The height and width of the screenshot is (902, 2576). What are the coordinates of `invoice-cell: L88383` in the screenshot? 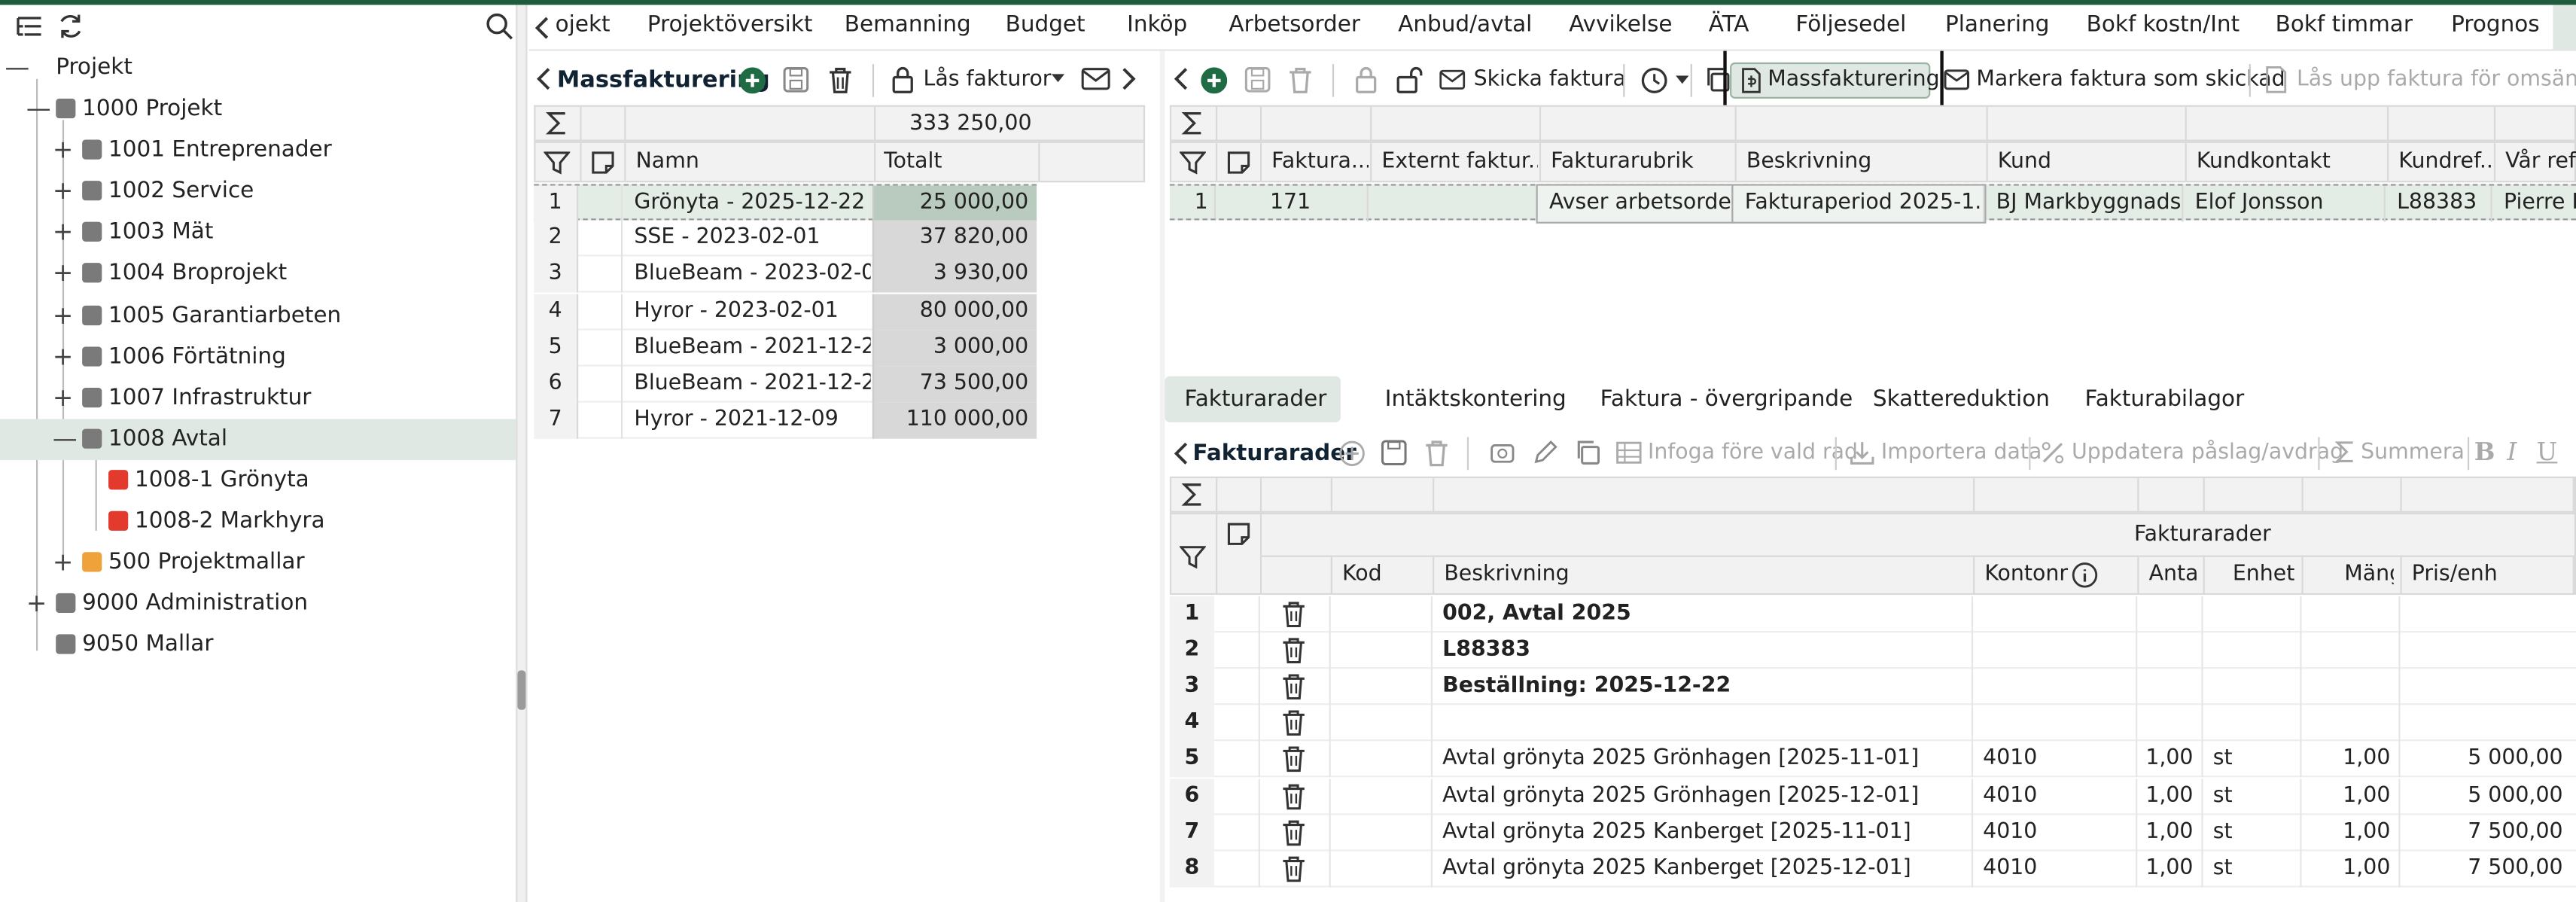 It's located at (2439, 203).